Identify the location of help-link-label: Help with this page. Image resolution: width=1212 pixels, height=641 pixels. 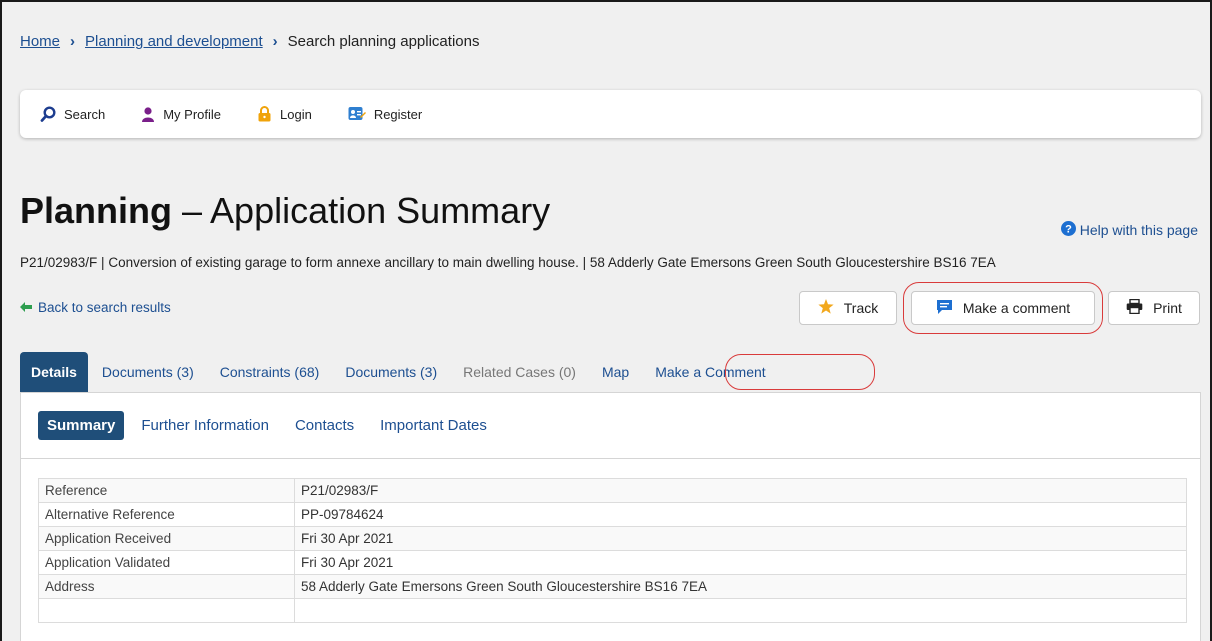
(1138, 230).